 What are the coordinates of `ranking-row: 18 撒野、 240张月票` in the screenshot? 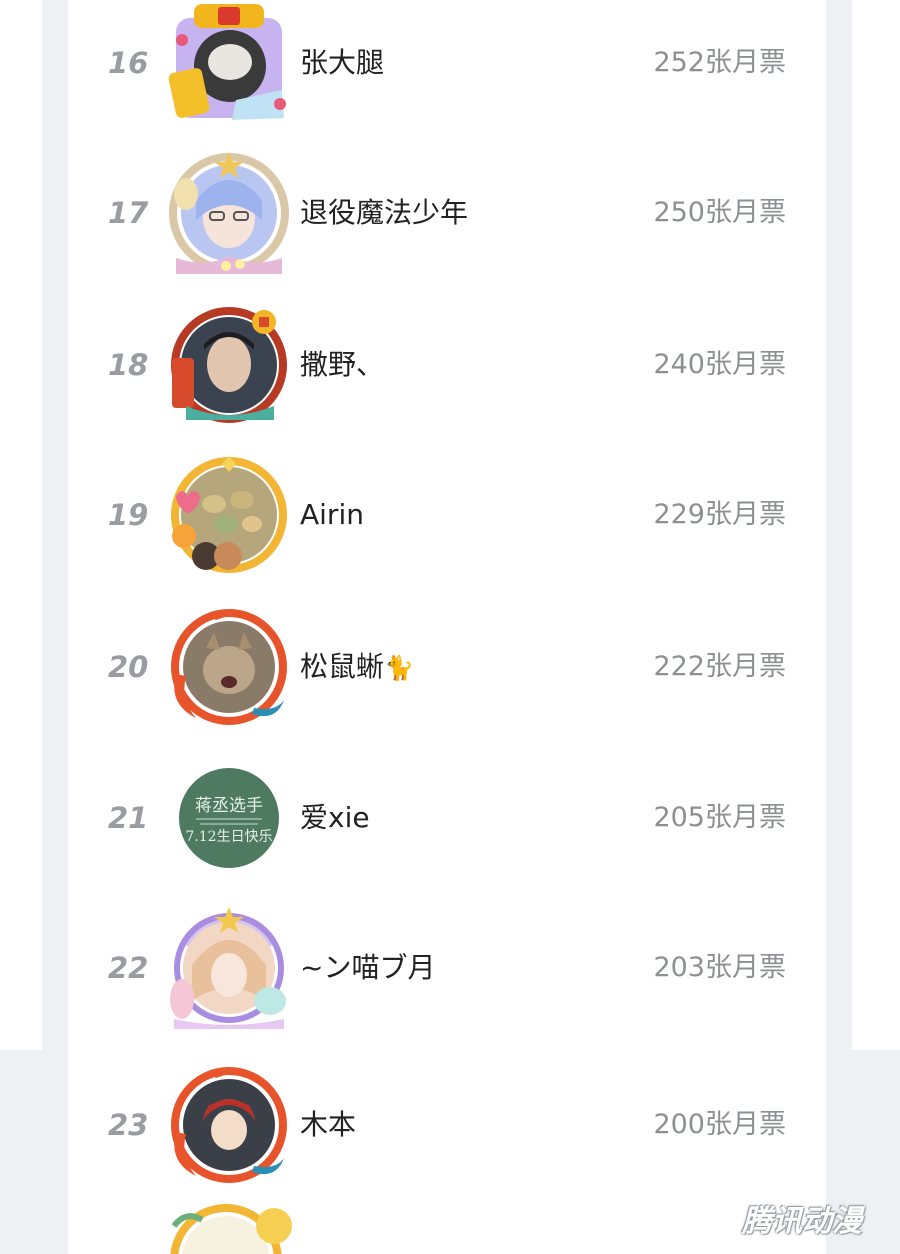 It's located at (447, 365).